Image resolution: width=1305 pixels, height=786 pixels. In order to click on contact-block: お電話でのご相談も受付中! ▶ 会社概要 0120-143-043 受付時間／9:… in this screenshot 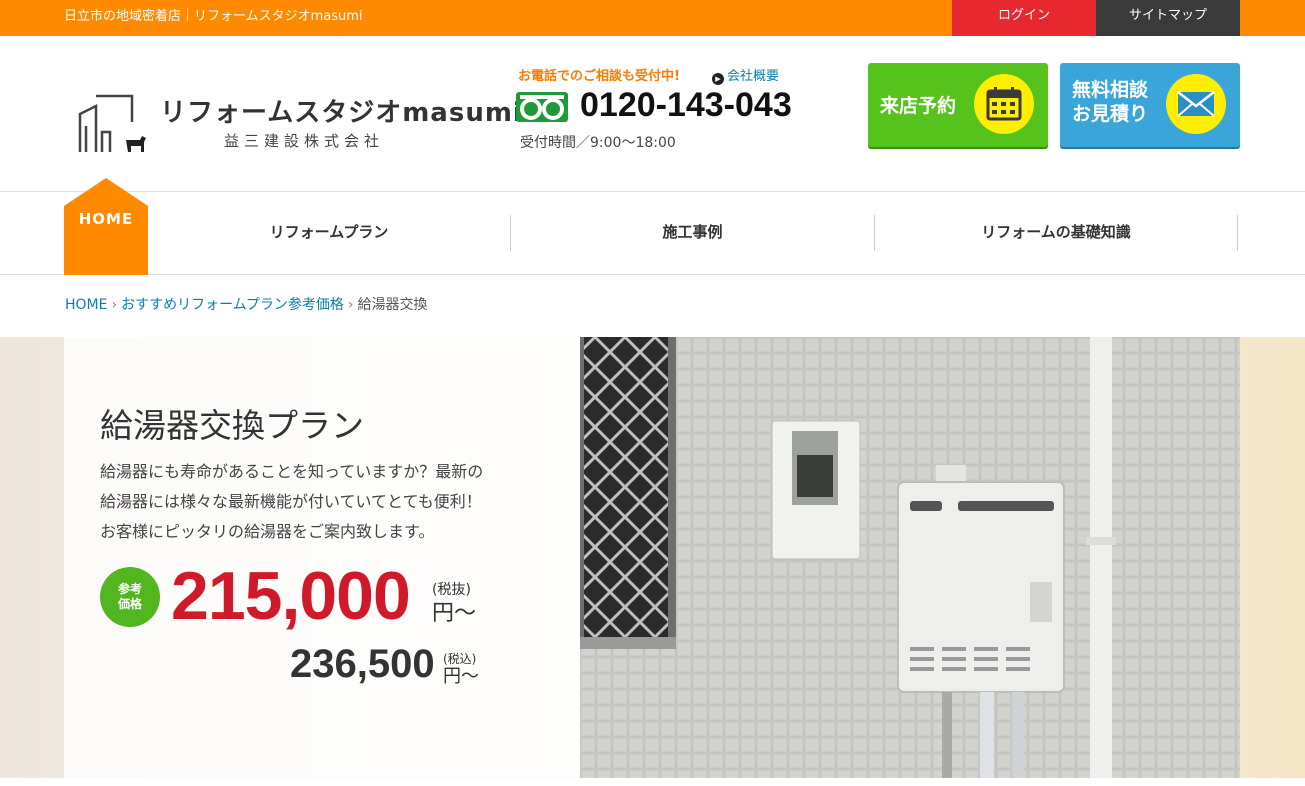, I will do `click(676, 109)`.